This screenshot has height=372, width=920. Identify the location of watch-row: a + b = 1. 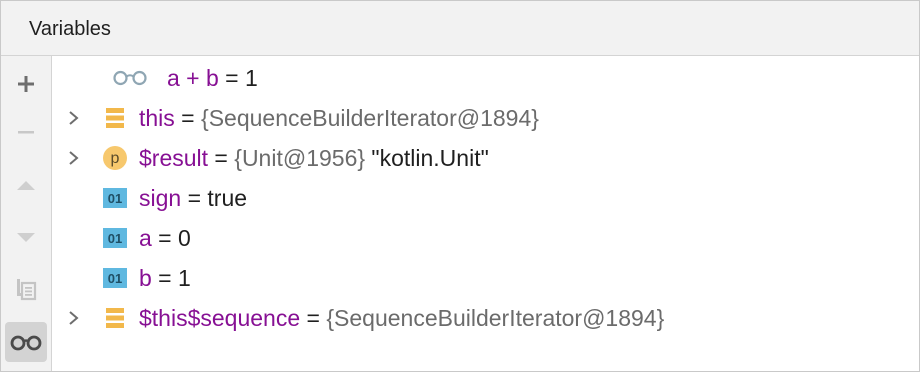
(485, 78).